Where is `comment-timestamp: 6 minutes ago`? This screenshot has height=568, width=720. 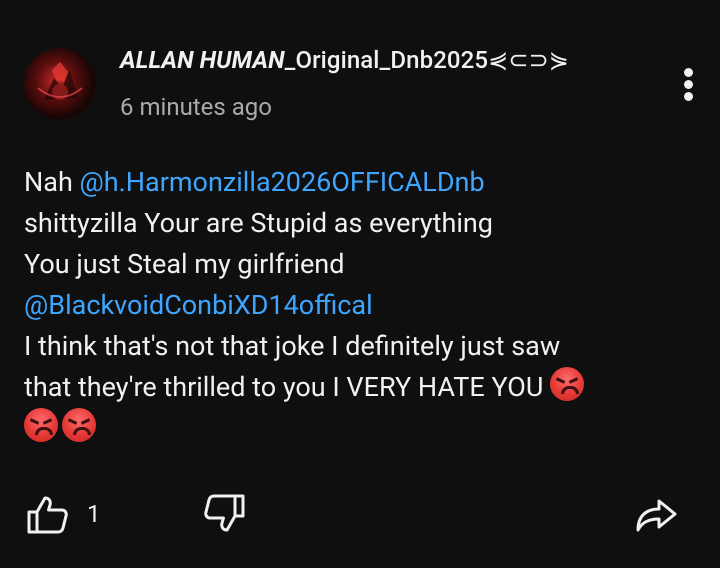
comment-timestamp: 6 minutes ago is located at coordinates (196, 107).